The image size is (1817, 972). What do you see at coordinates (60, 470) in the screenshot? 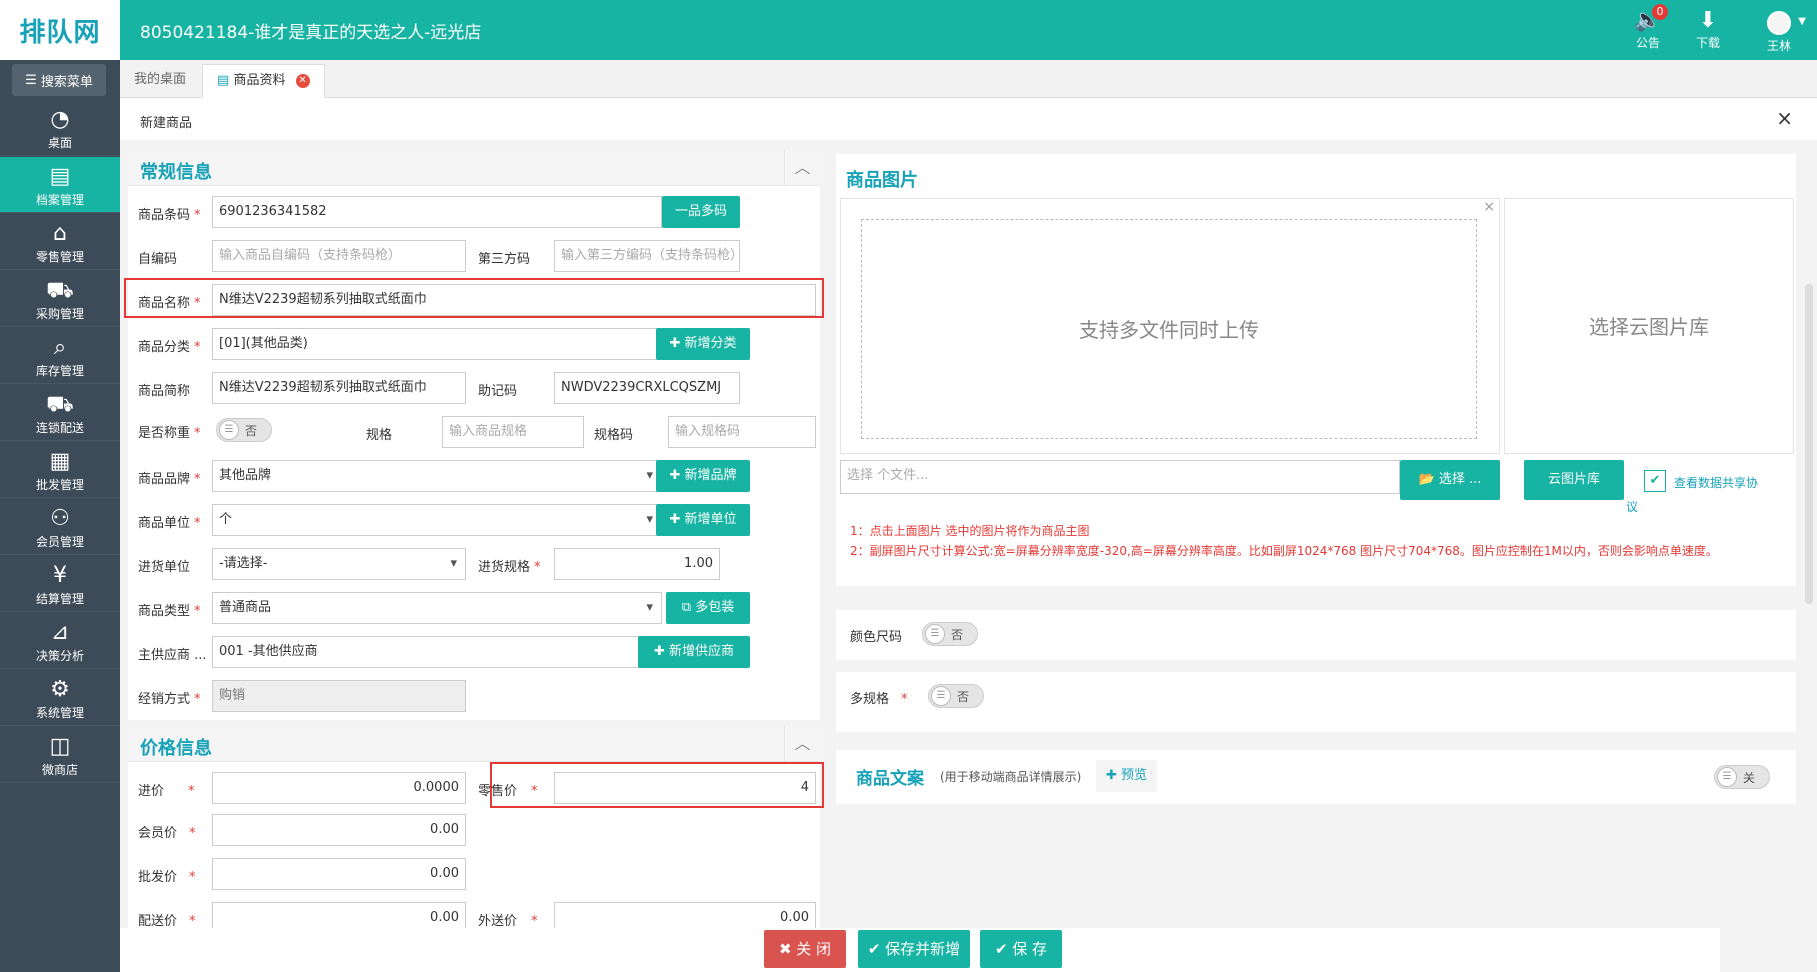
I see `sidebar-item-wholesale: ▦ 批发管理` at bounding box center [60, 470].